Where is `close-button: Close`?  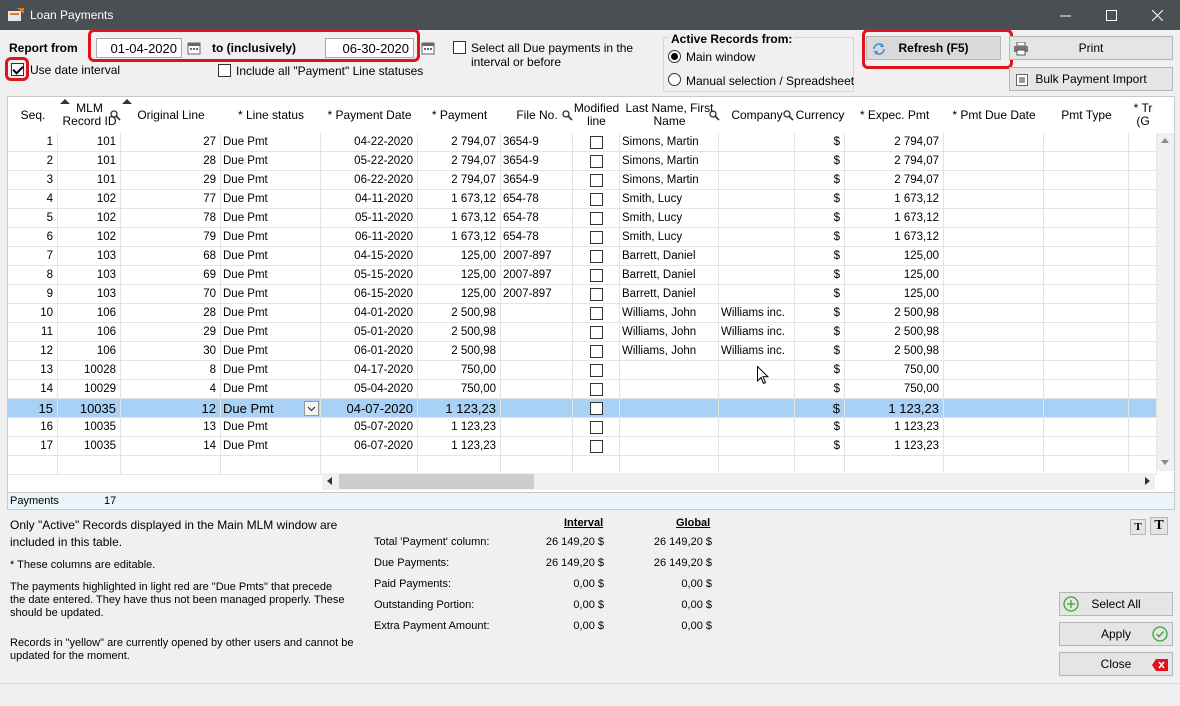 close-button: Close is located at coordinates (1116, 664).